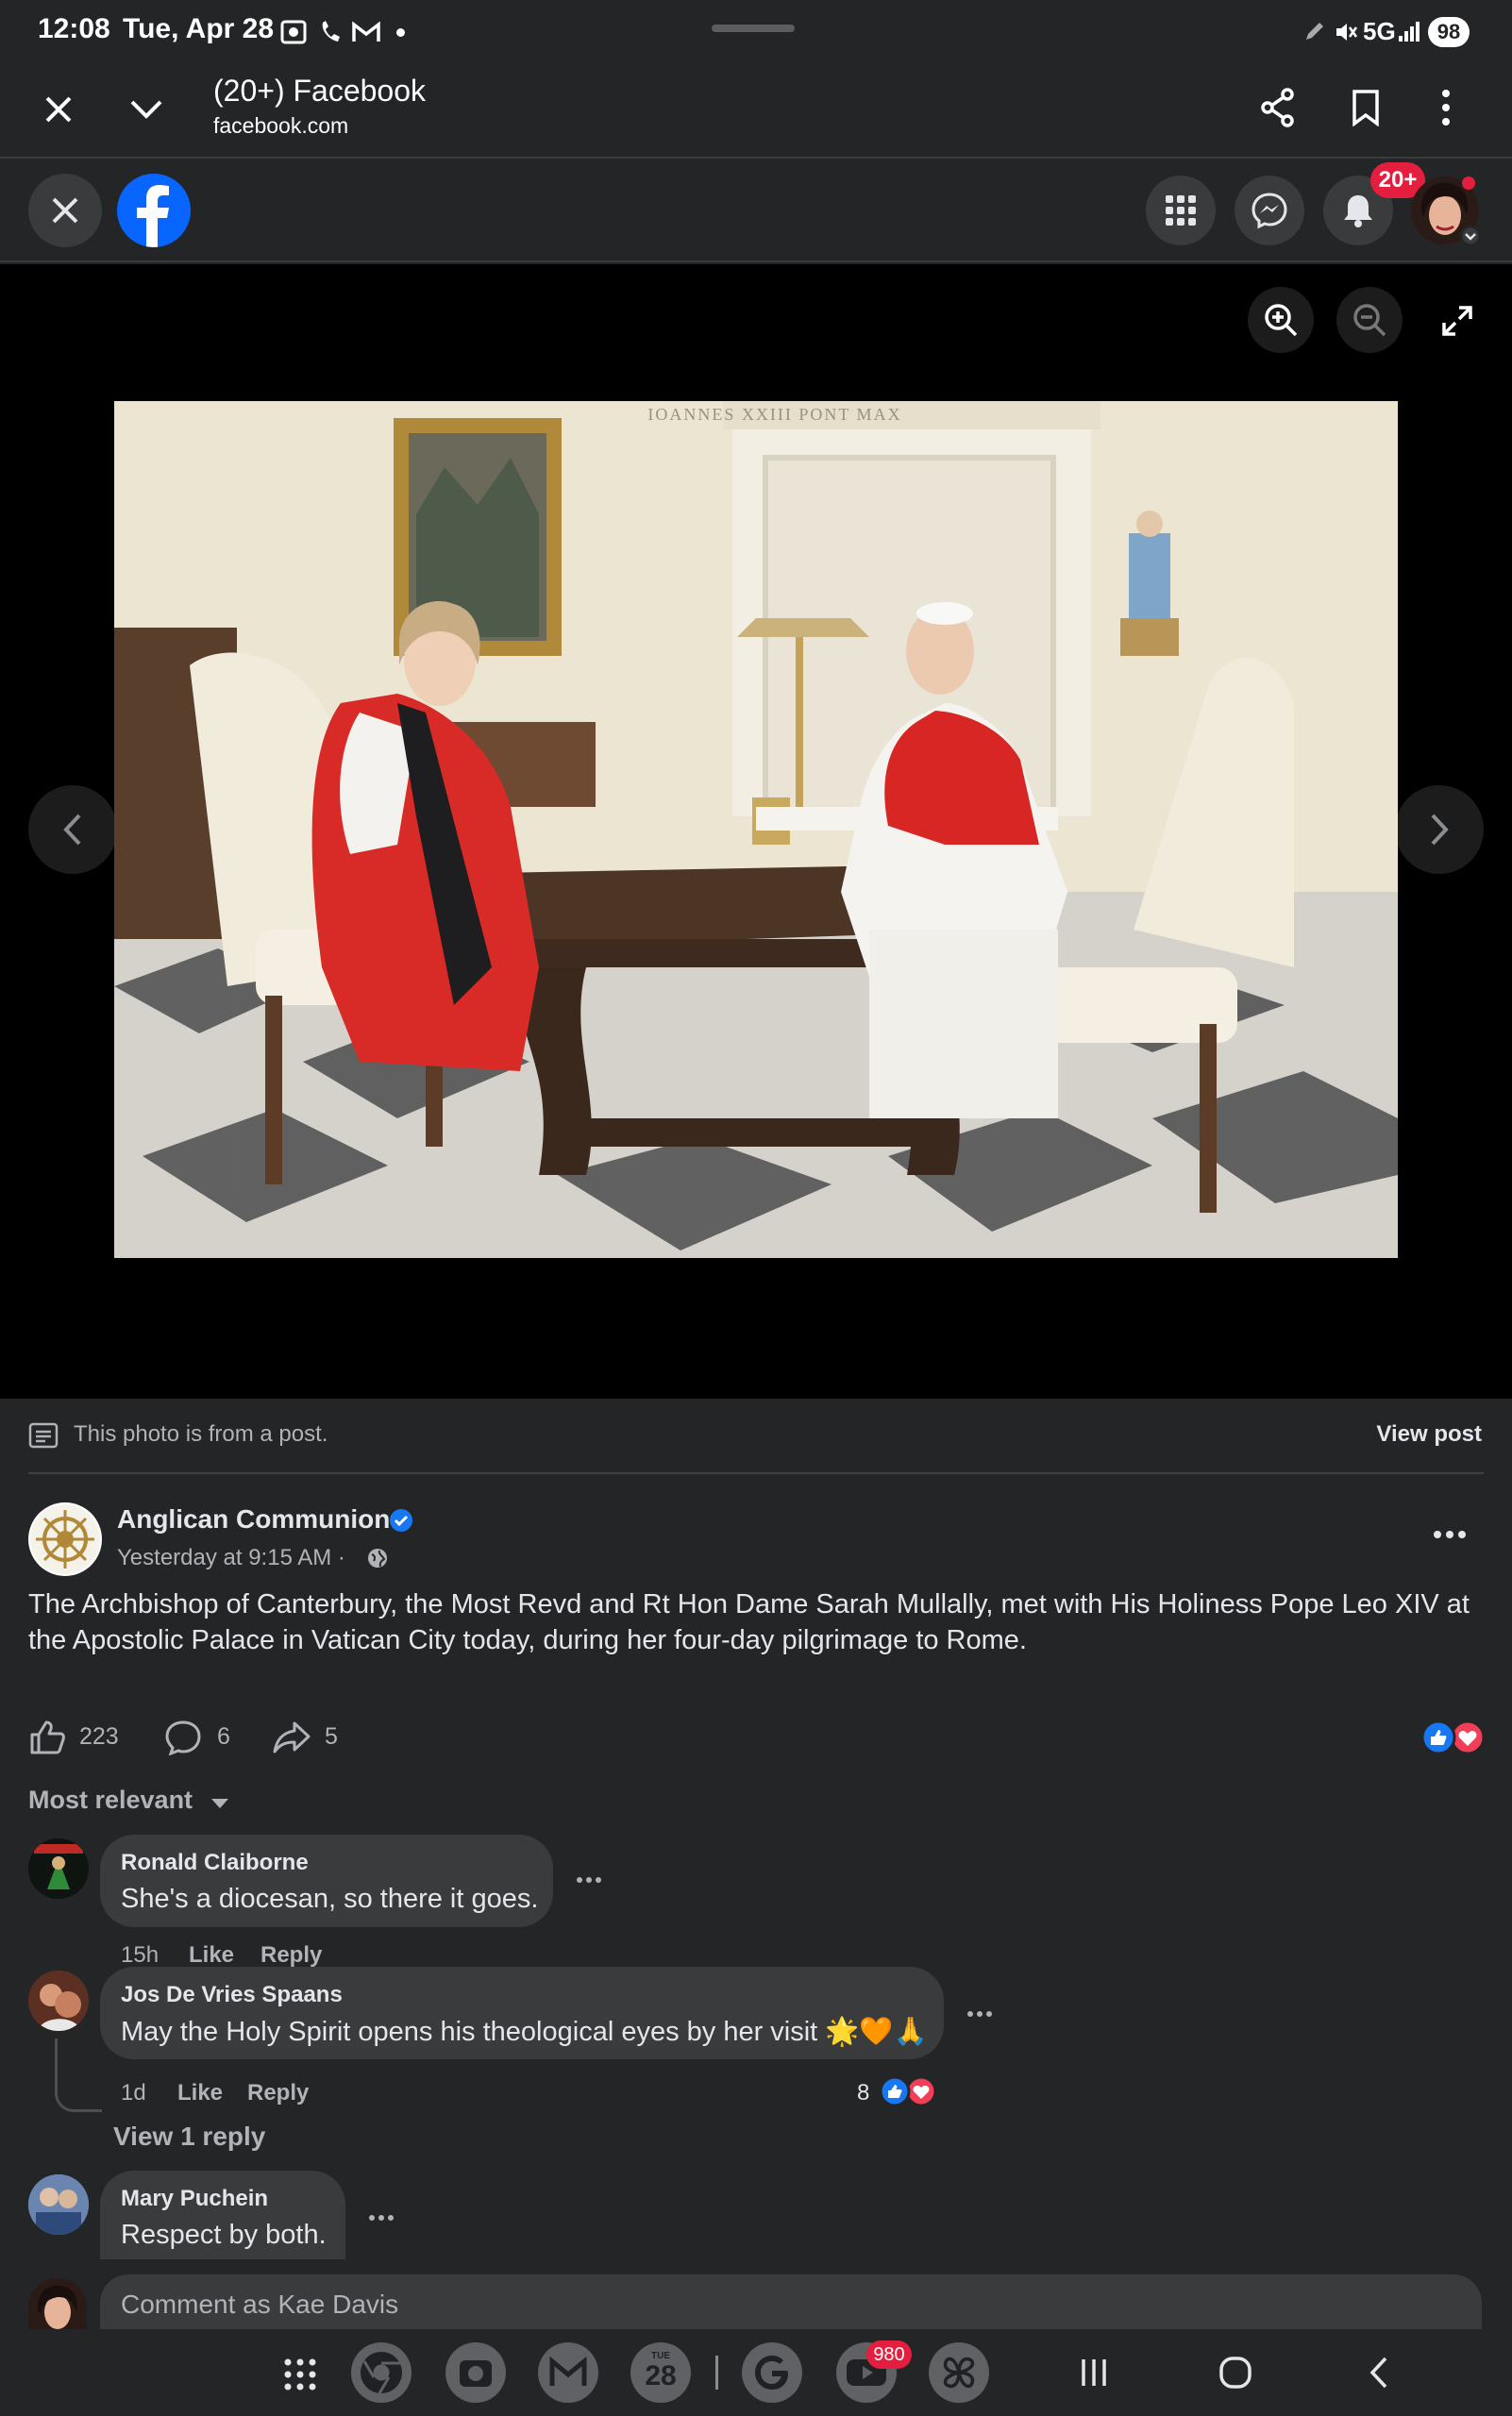  Describe the element at coordinates (774, 414) in the screenshot. I see `photo-inscription: IOANNES XXIII PONT MAX` at that location.